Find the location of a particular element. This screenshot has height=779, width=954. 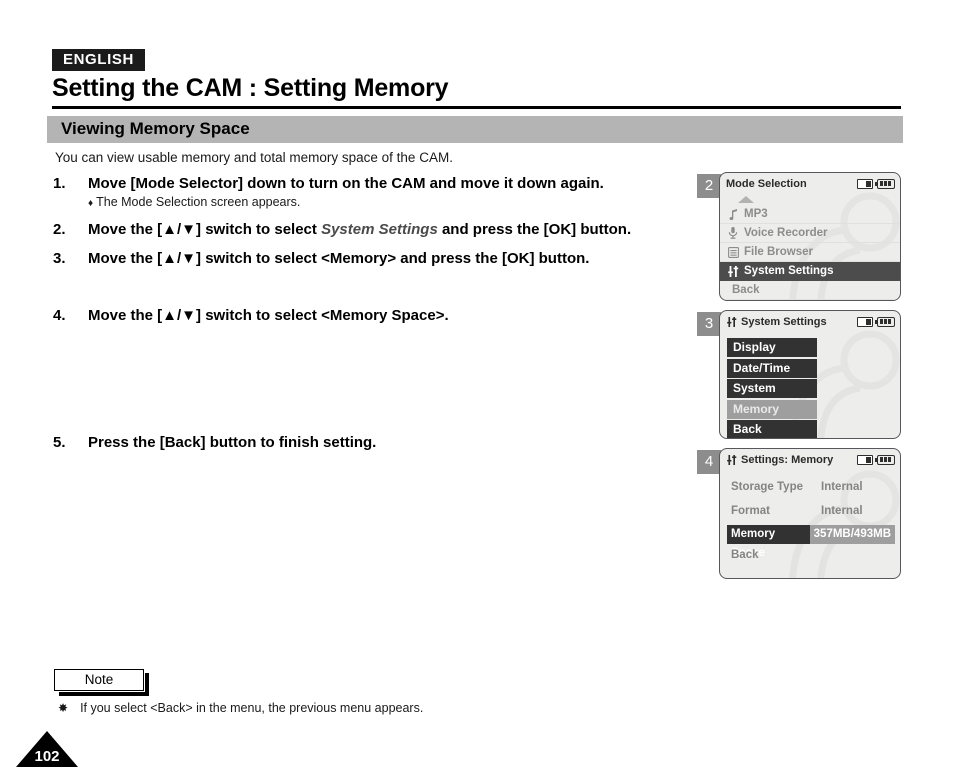

setting-row-format-value: Internal is located at coordinates (842, 510).